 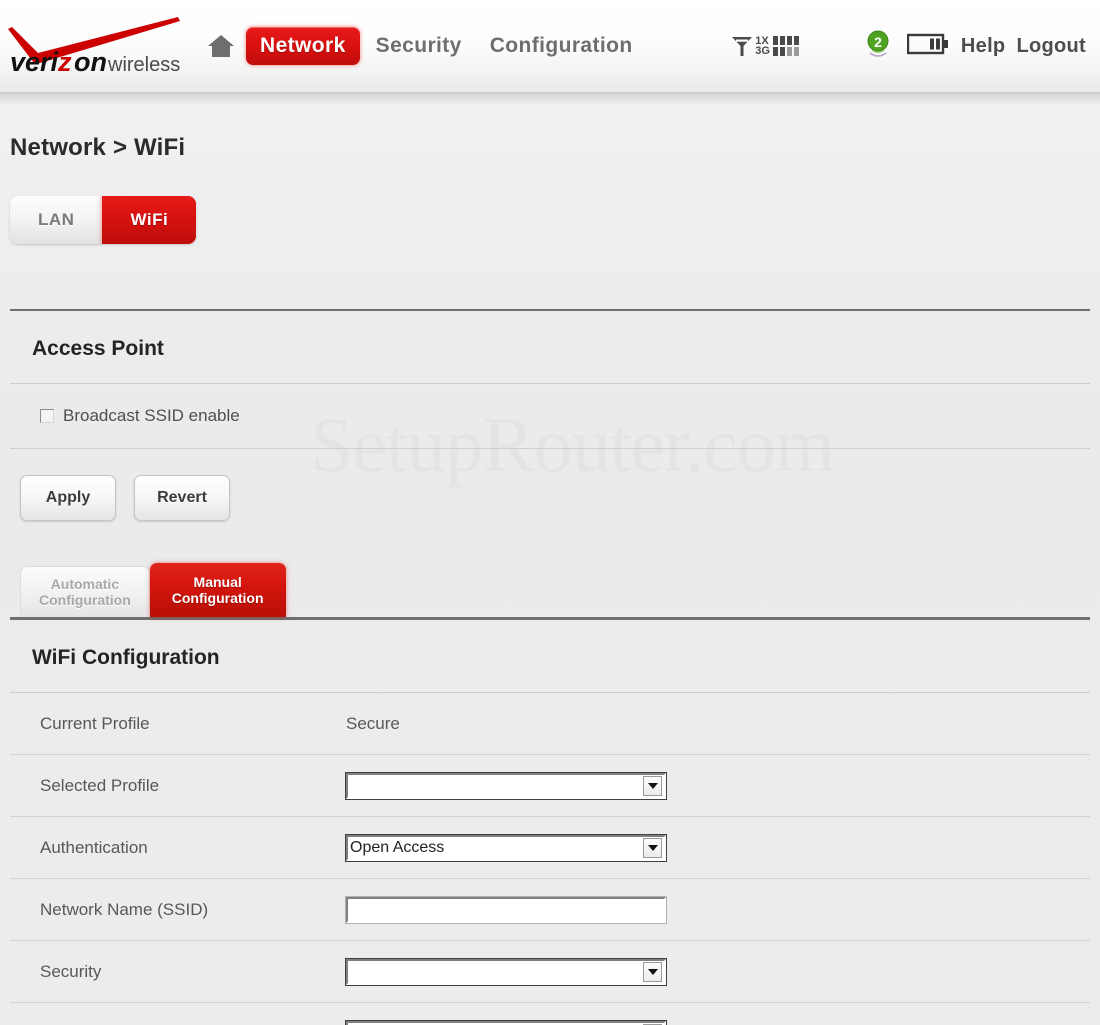 I want to click on access-point-title: Access Point, so click(x=98, y=348).